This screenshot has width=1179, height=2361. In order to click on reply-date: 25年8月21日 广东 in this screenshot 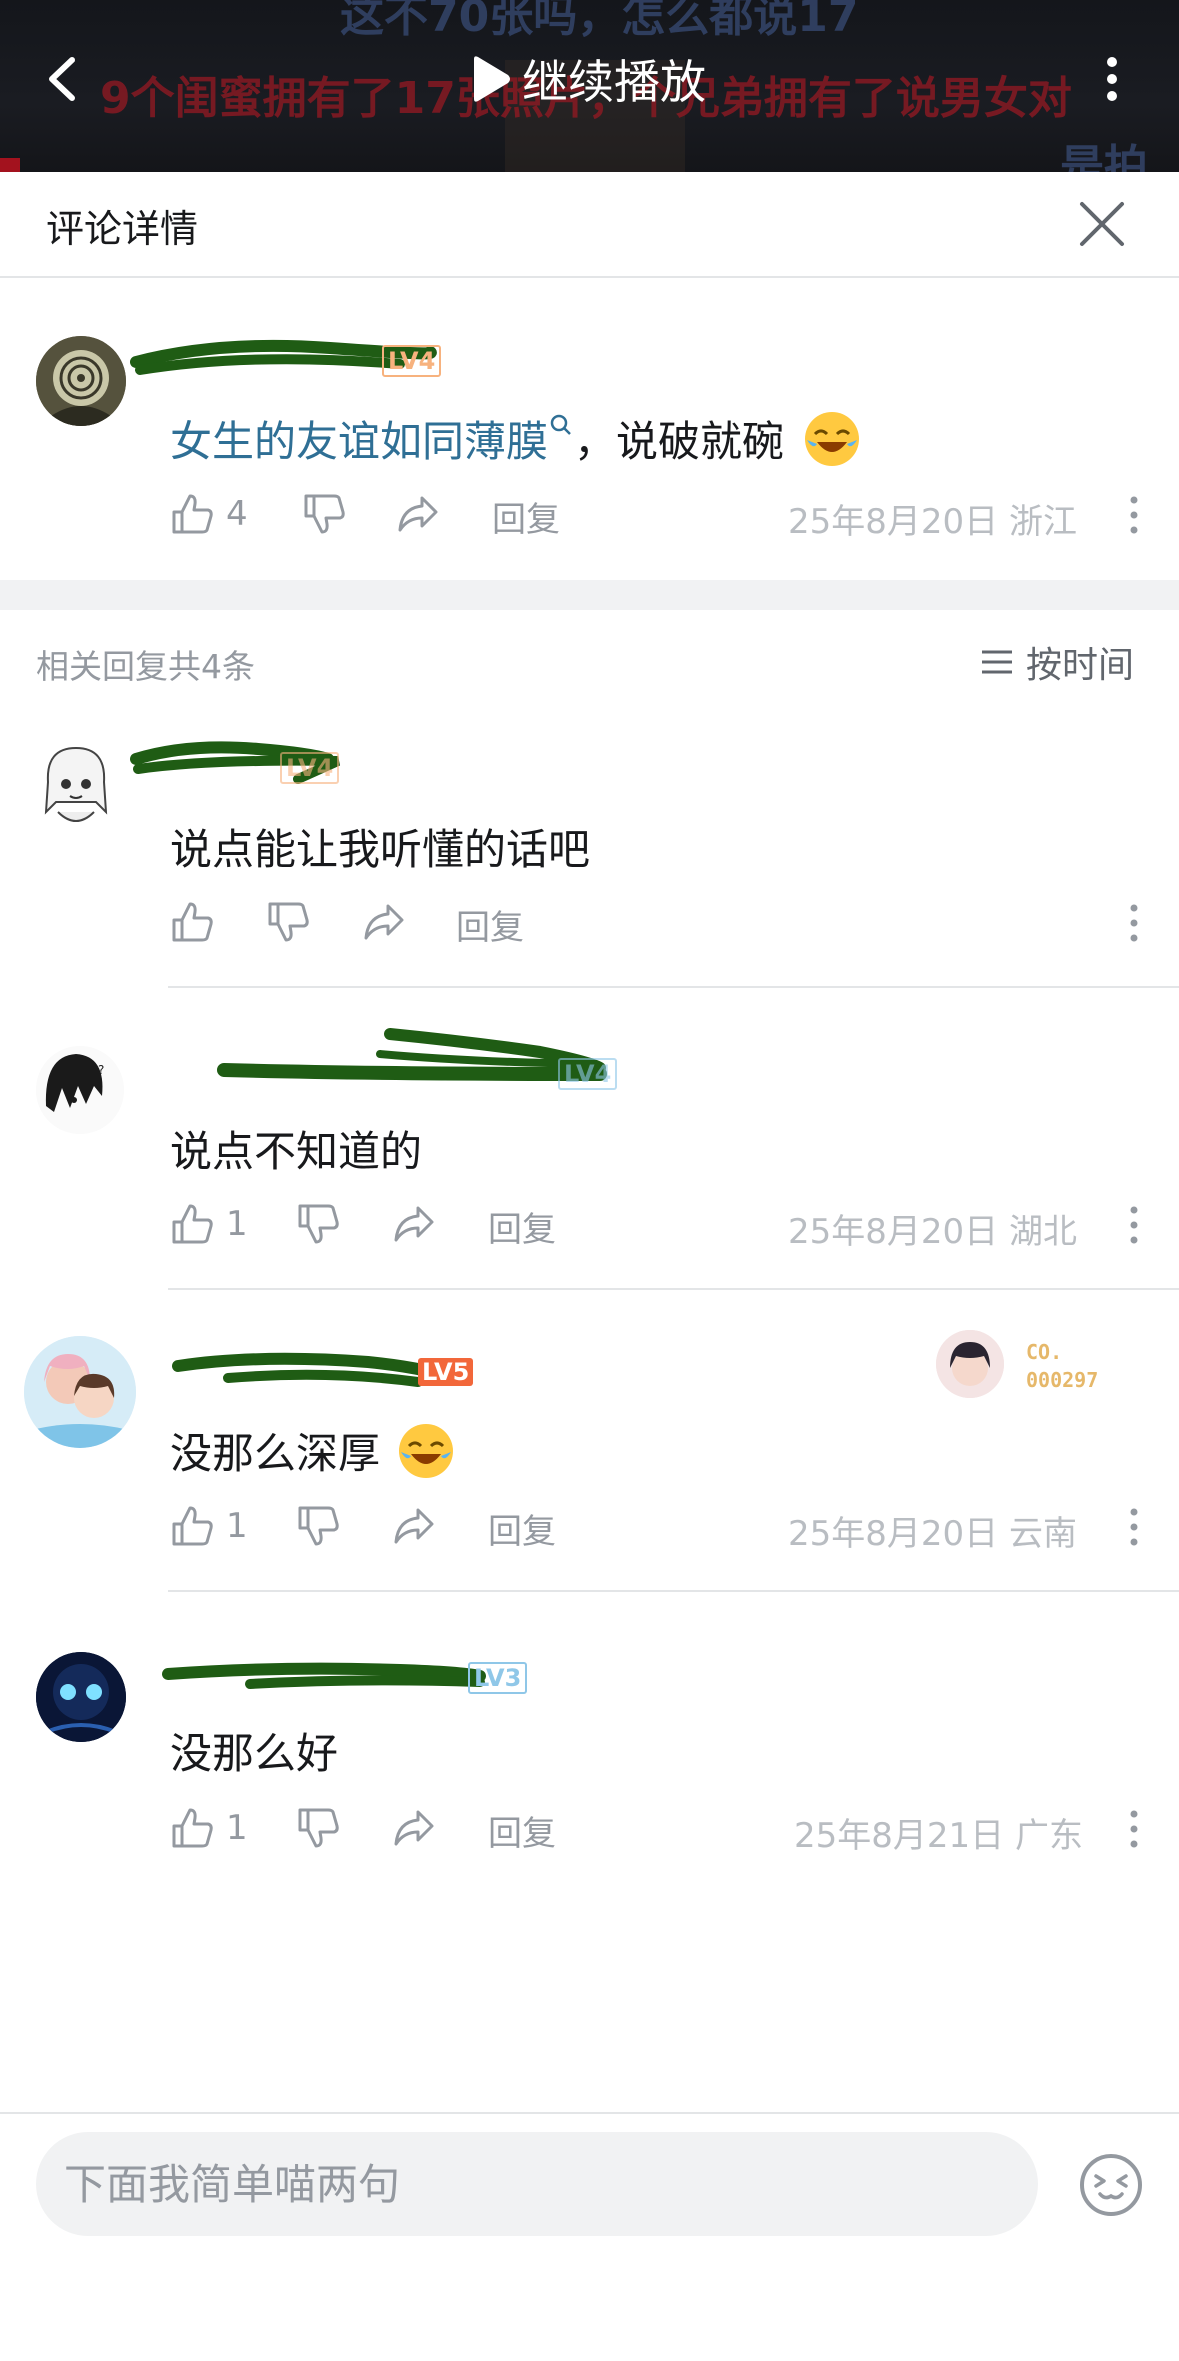, I will do `click(938, 1836)`.